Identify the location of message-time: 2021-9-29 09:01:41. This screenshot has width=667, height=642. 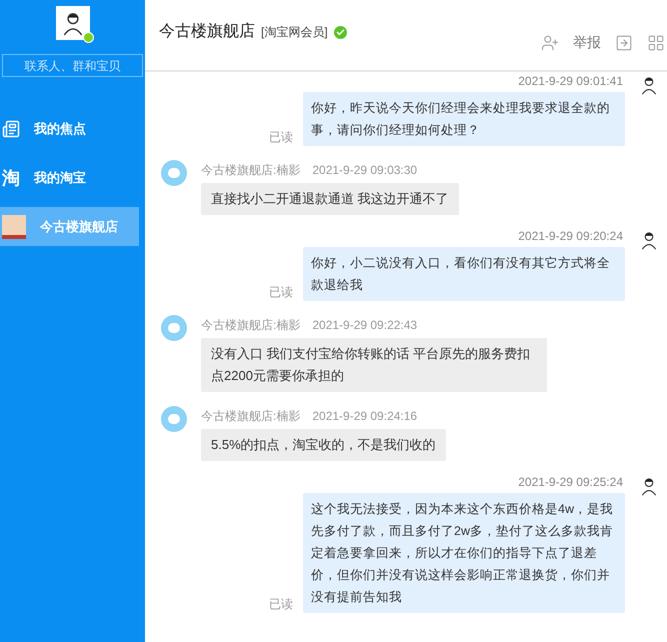
(570, 81).